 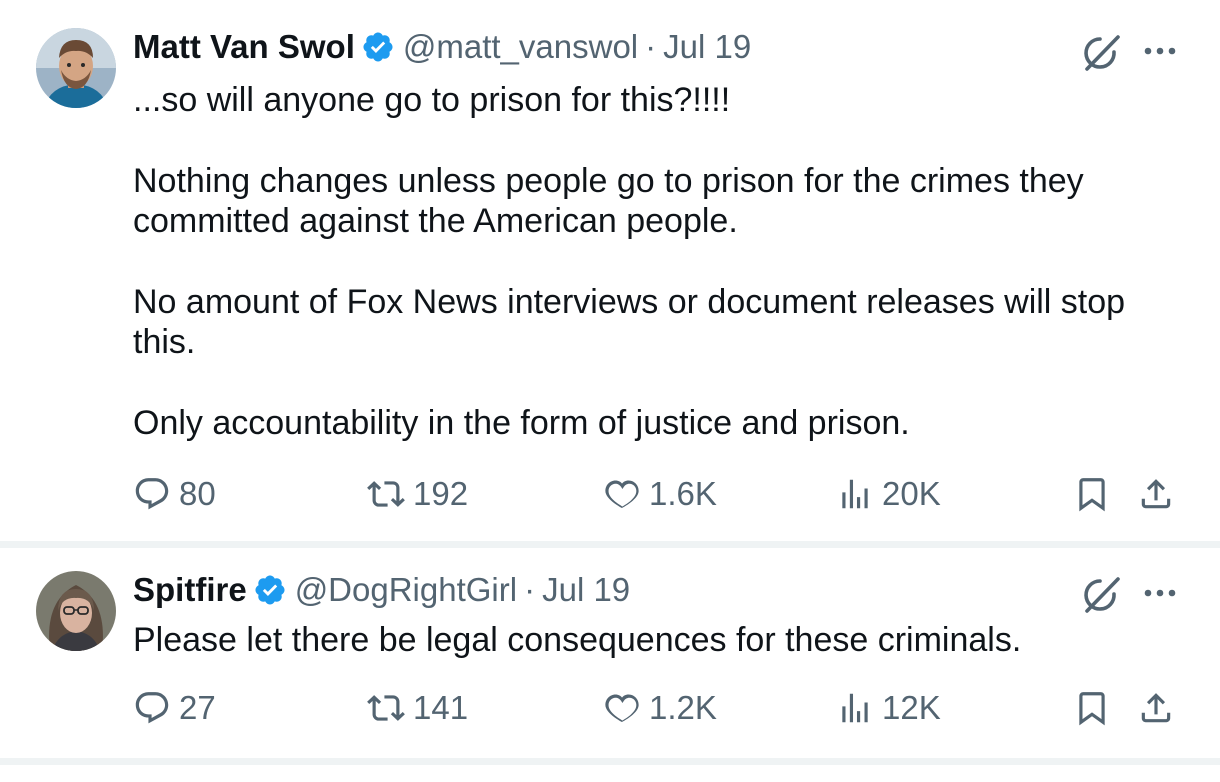 What do you see at coordinates (406, 590) in the screenshot?
I see `author-handle: @DogRightGirl` at bounding box center [406, 590].